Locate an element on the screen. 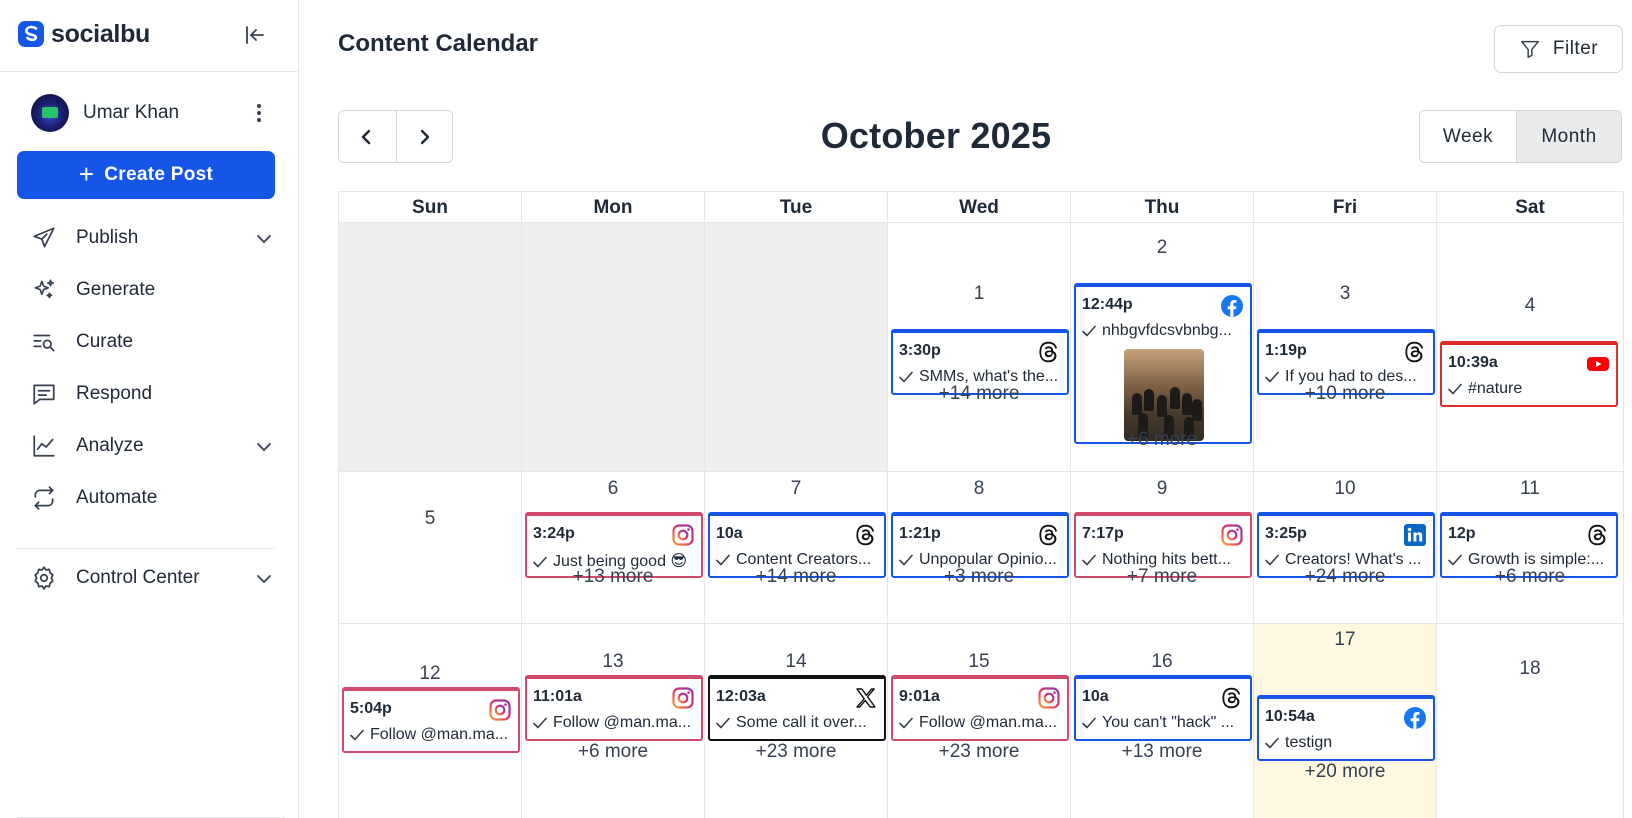  day-number: 7 is located at coordinates (796, 488).